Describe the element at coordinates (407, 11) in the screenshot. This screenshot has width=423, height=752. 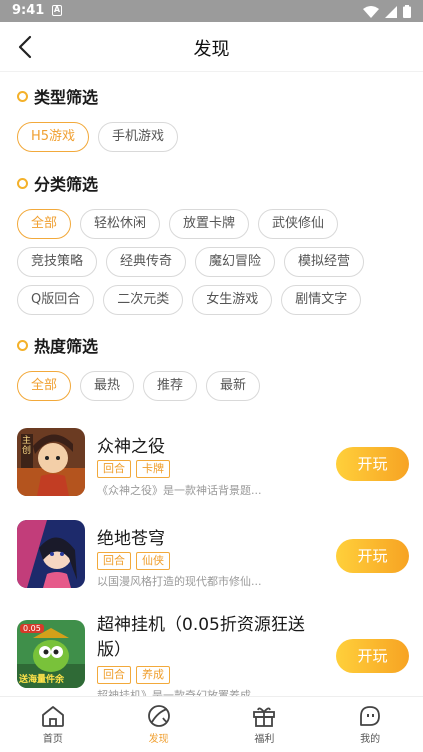
I see `battery-icon` at that location.